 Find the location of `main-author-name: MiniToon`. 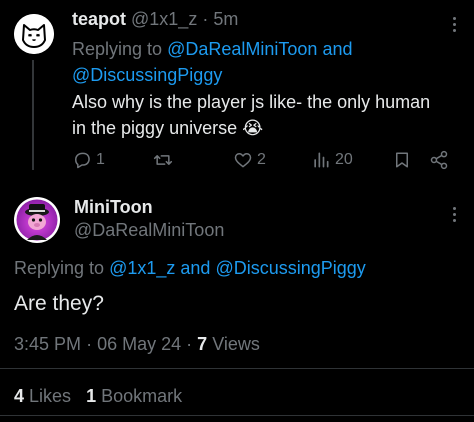

main-author-name: MiniToon is located at coordinates (113, 207).